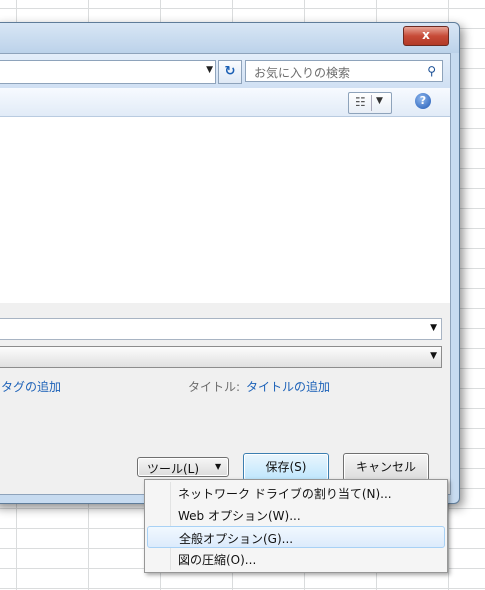  What do you see at coordinates (423, 101) in the screenshot?
I see `help-icon: ?` at bounding box center [423, 101].